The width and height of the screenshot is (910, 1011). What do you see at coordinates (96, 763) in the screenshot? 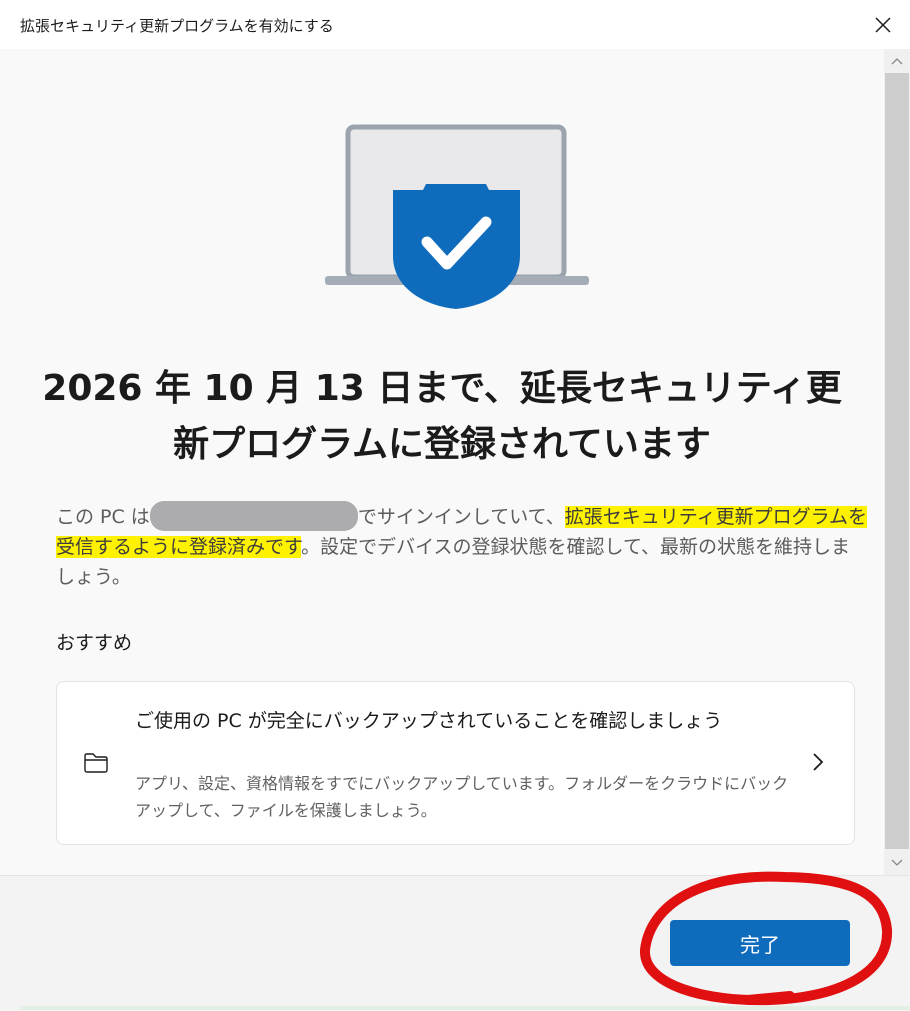
I see `folder-icon` at bounding box center [96, 763].